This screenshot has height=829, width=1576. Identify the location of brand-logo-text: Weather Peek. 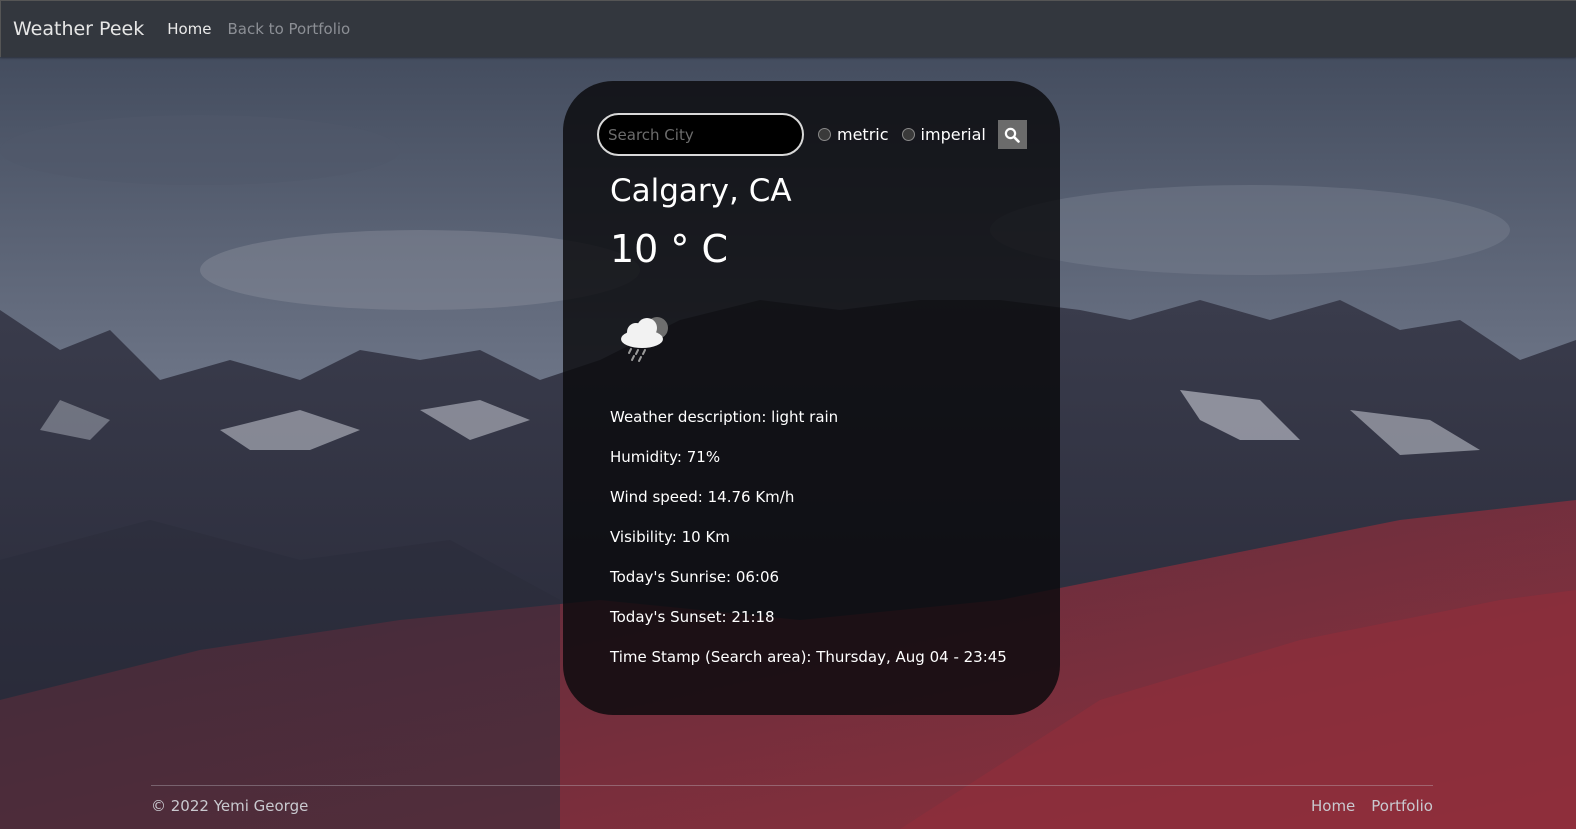
(78, 29).